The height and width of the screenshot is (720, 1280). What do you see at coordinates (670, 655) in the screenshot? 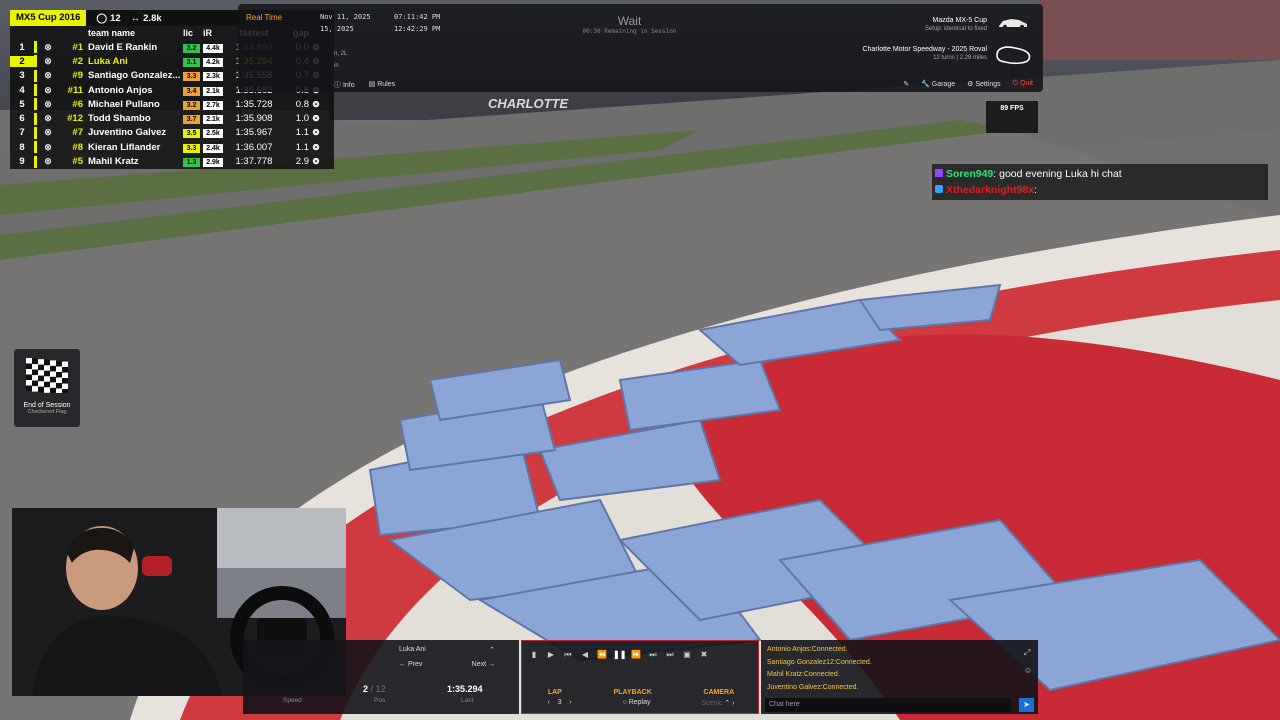
I see `skip-end-icon: ⏭` at bounding box center [670, 655].